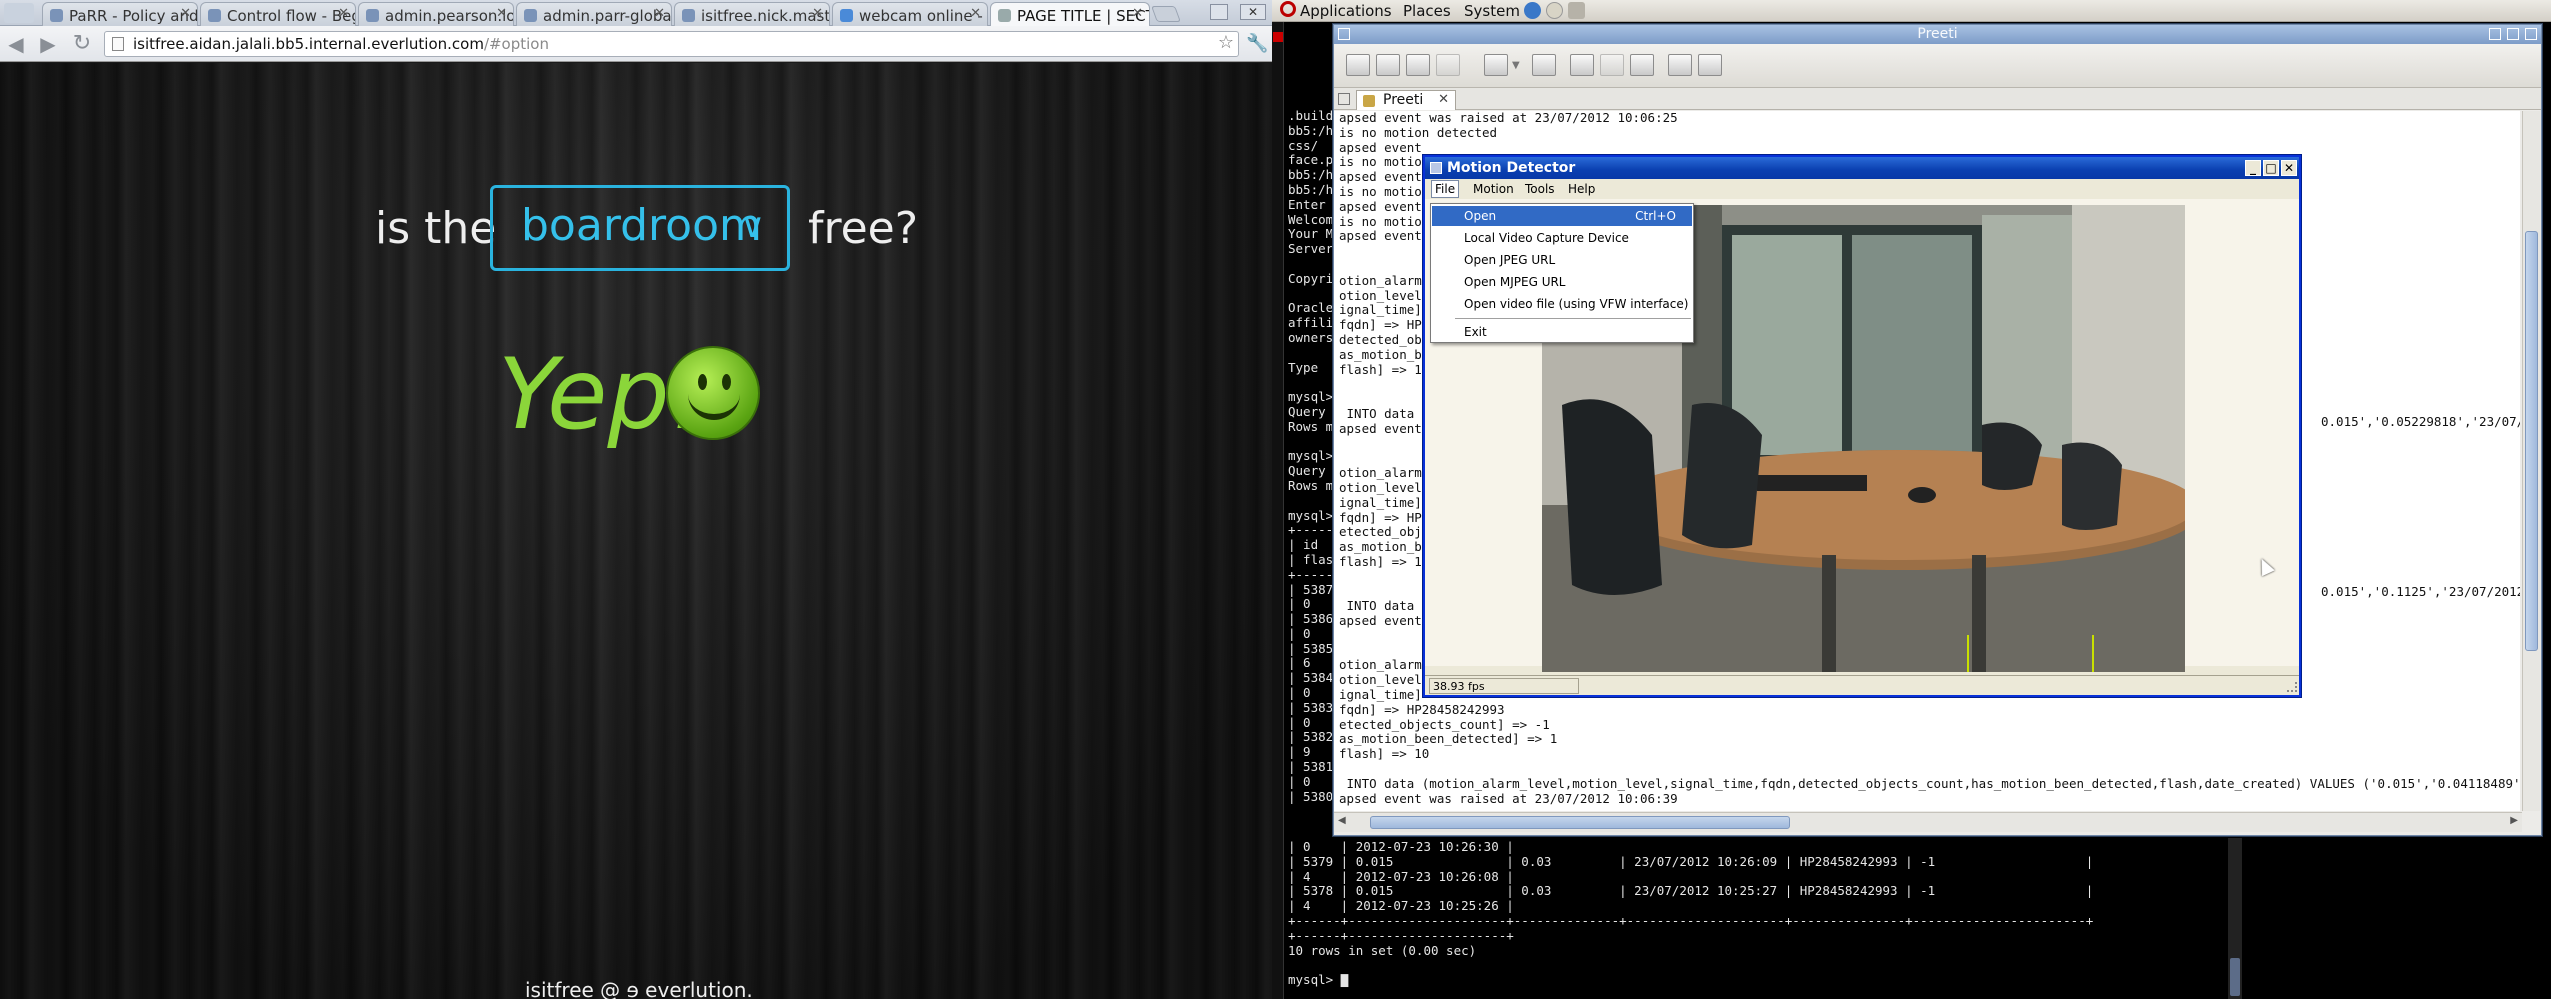 The width and height of the screenshot is (2551, 999). Describe the element at coordinates (1311, 160) in the screenshot. I see `terminal-line: face.p` at that location.